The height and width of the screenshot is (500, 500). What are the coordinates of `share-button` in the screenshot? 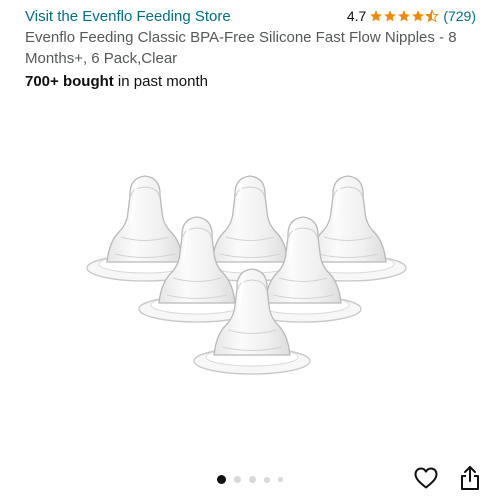 It's located at (470, 478).